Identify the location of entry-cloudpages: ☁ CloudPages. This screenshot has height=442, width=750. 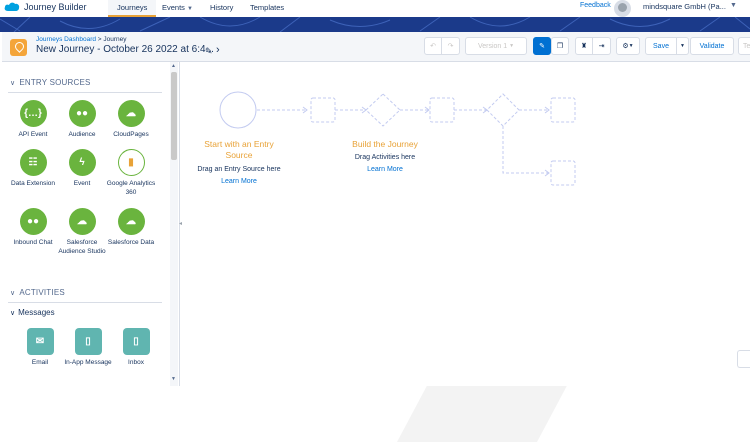
(131, 120).